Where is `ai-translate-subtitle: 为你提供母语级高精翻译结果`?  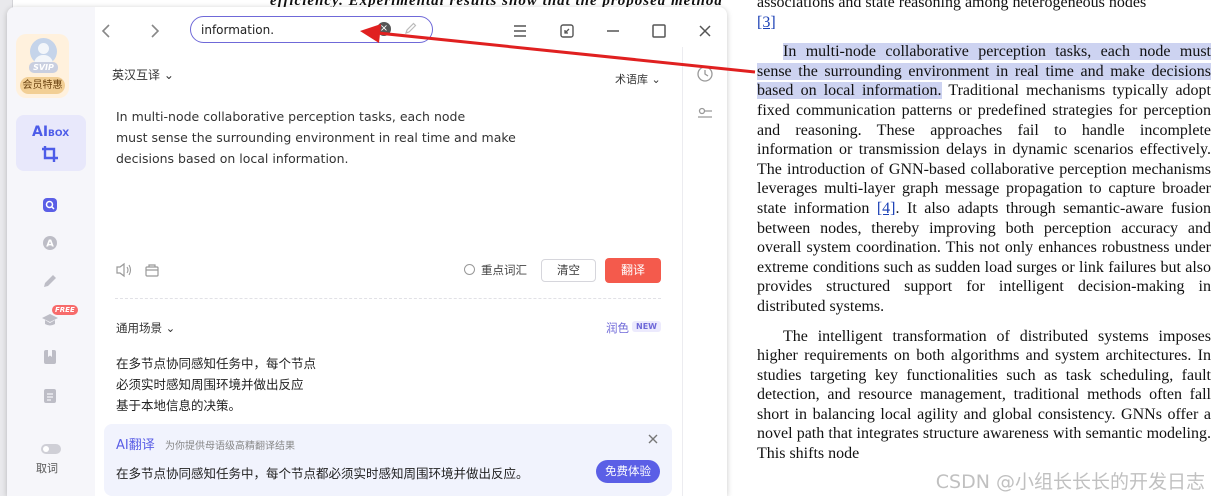 ai-translate-subtitle: 为你提供母语级高精翻译结果 is located at coordinates (230, 446).